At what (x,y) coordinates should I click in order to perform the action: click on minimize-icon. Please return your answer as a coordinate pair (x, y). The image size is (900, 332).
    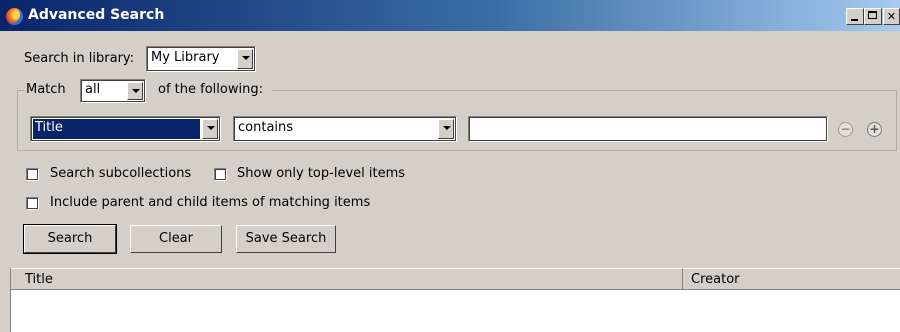
    Looking at the image, I should click on (854, 20).